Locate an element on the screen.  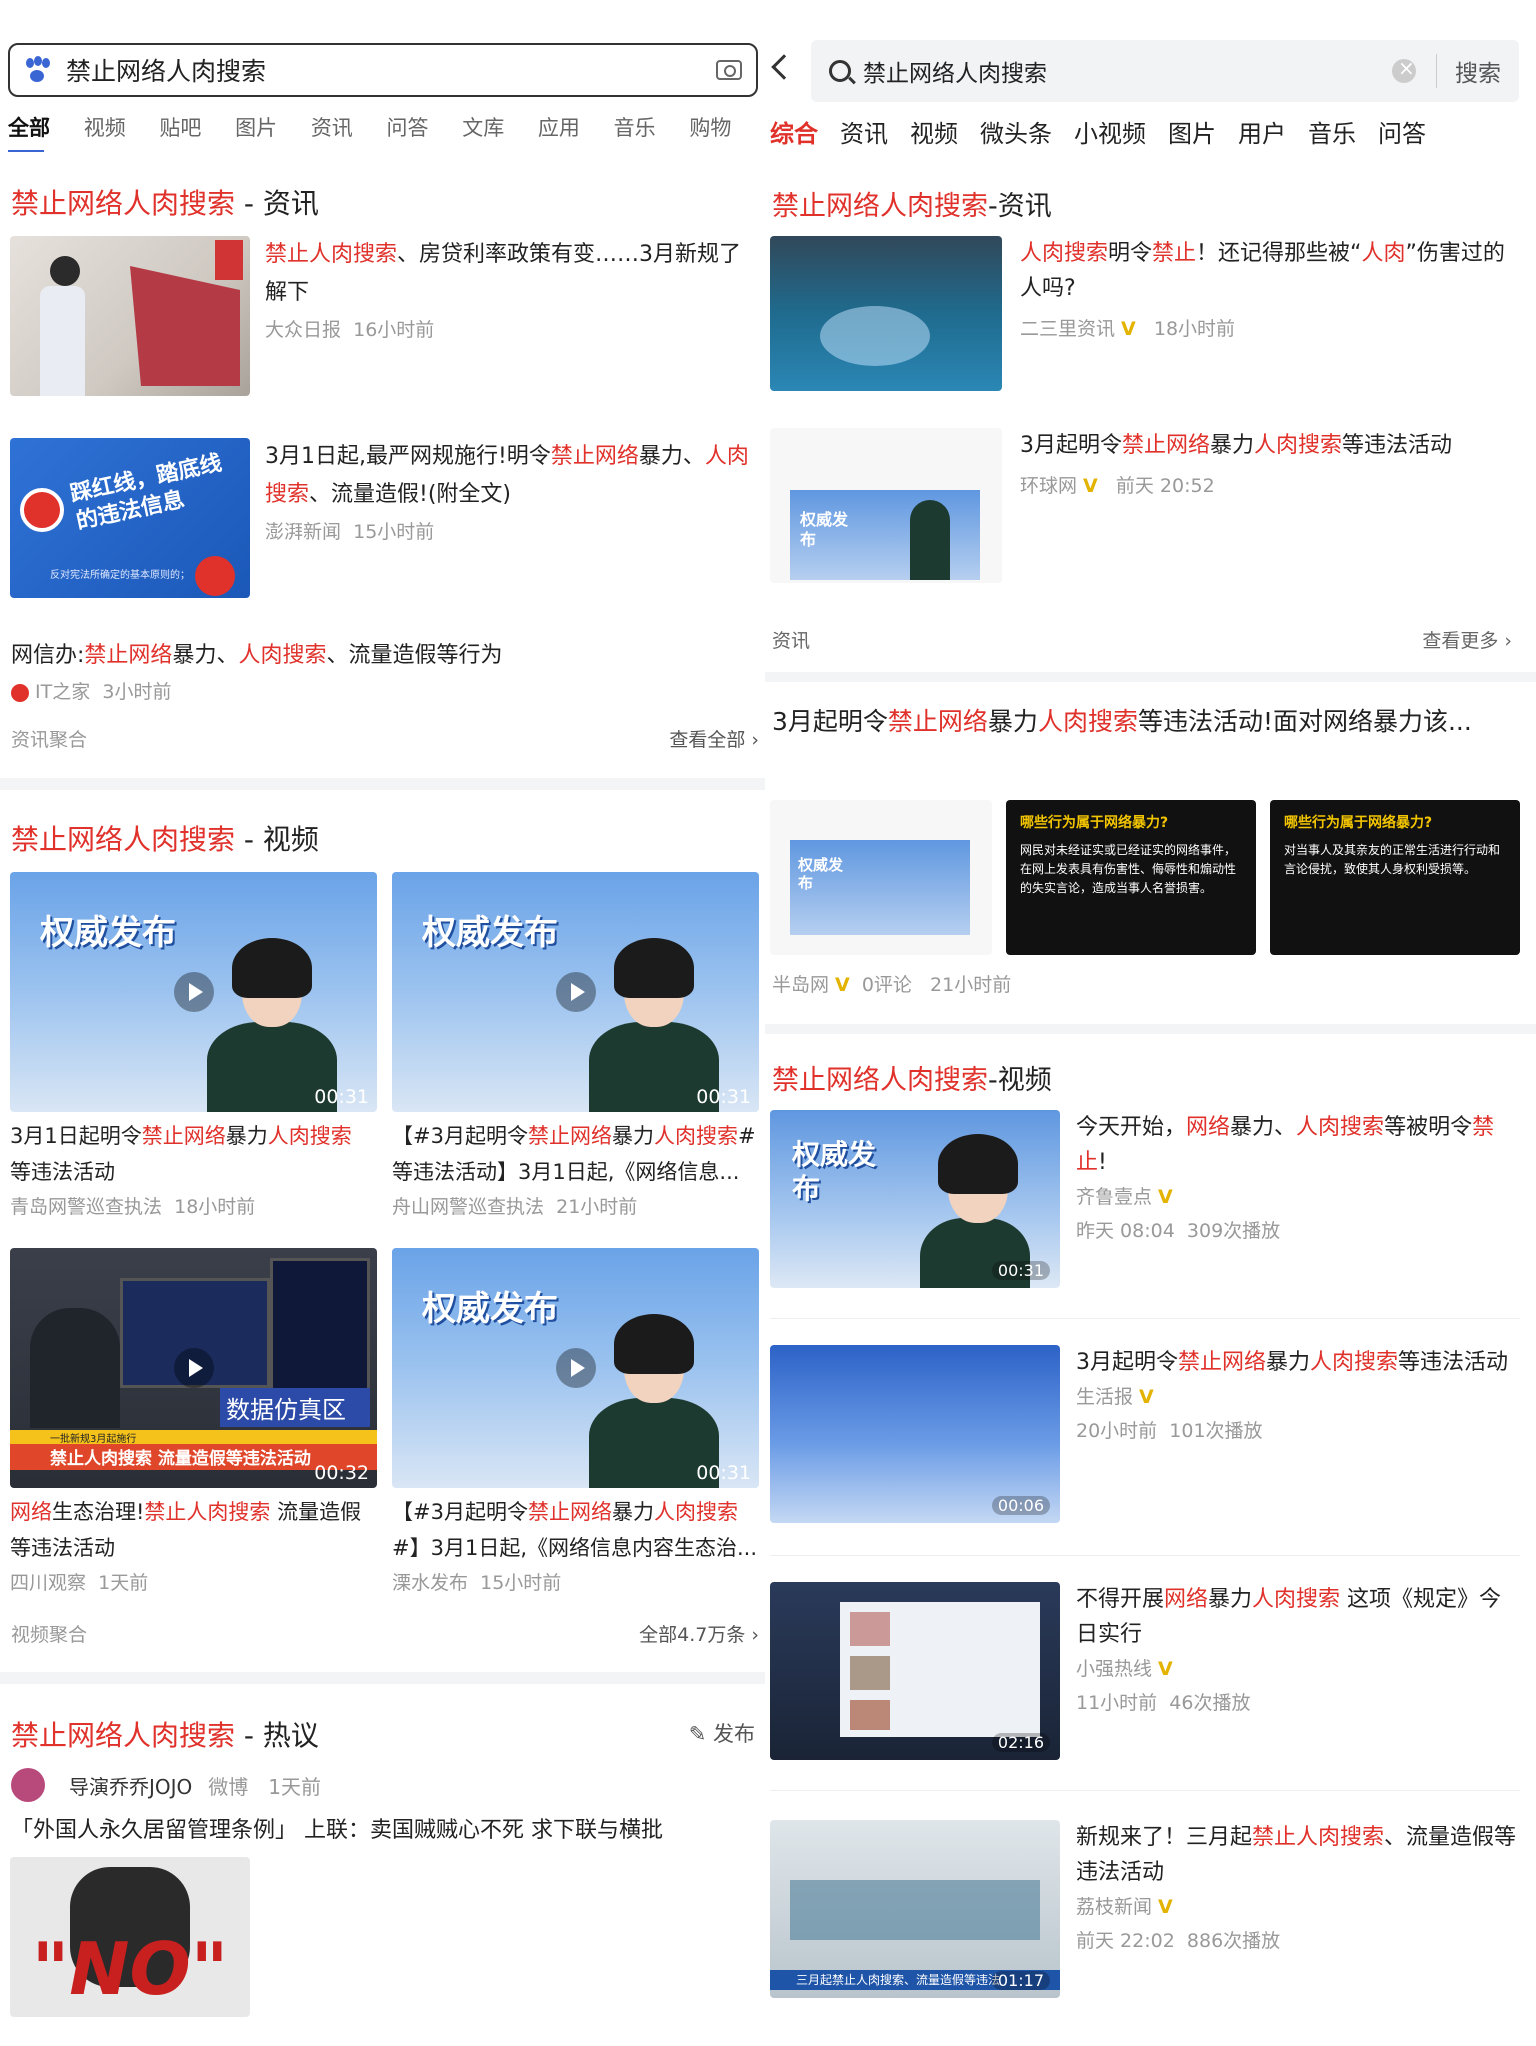
tab-tieba: 贴吧 is located at coordinates (197, 132).